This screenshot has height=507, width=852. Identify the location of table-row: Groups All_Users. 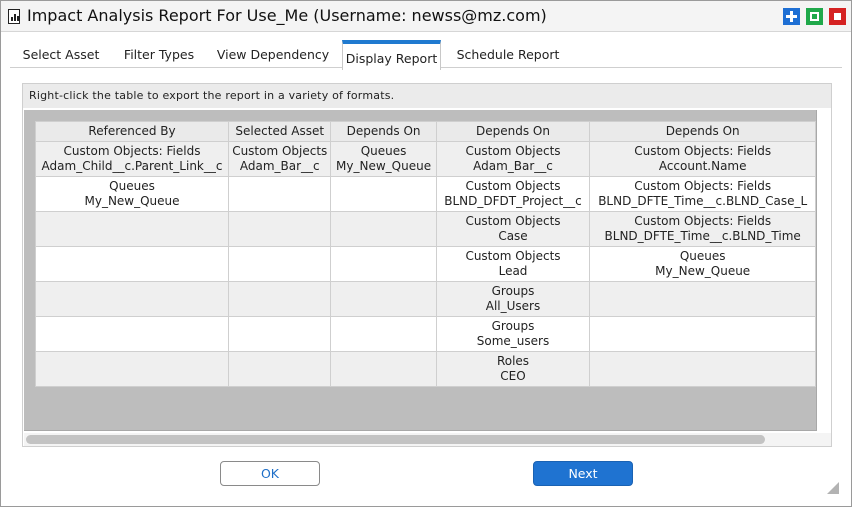
(425, 299).